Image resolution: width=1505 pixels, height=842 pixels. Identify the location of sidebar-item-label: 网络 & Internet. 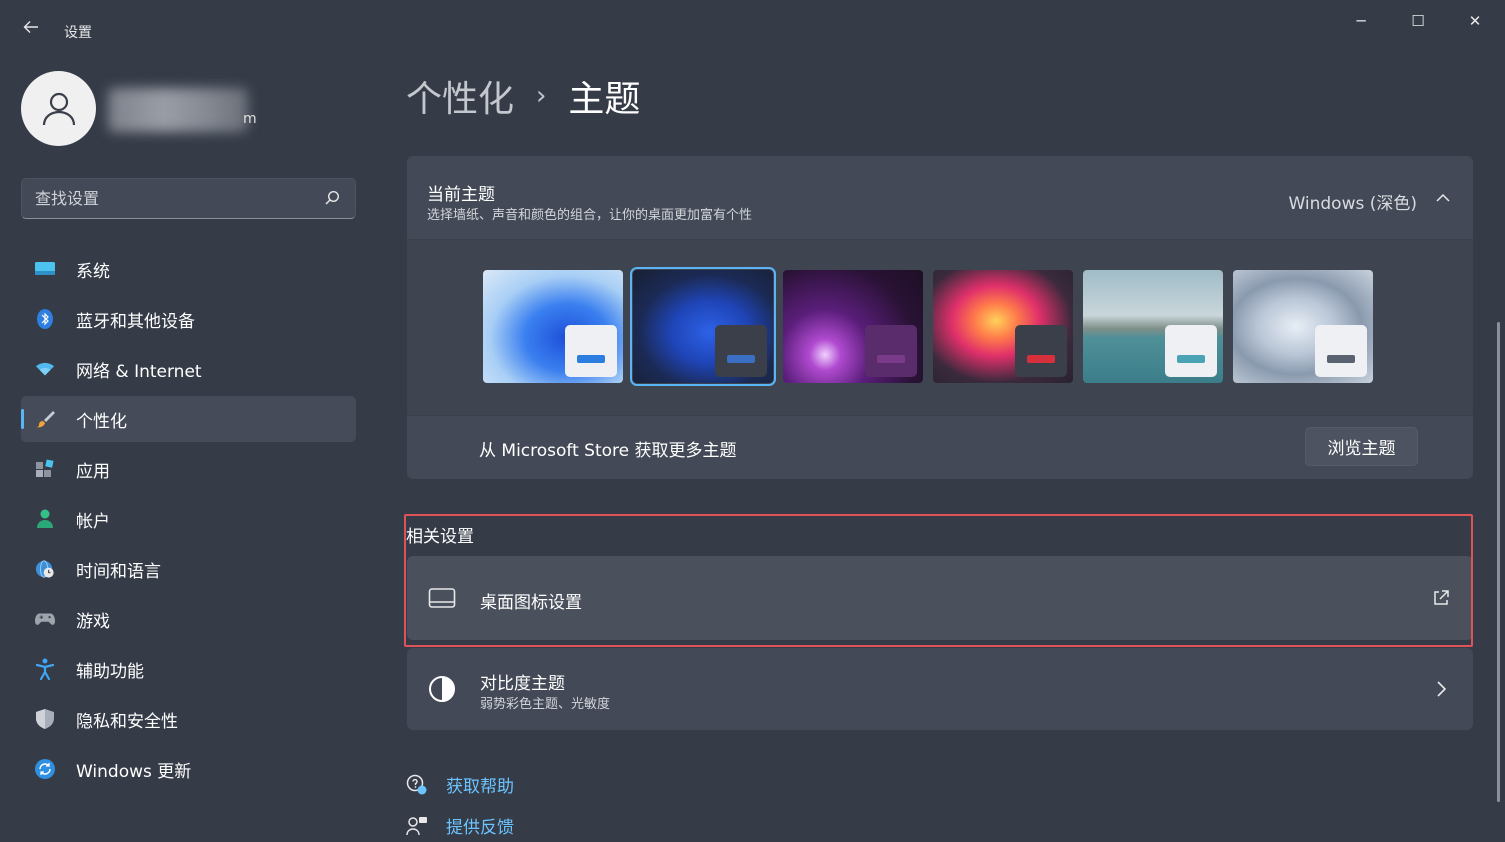
(139, 371).